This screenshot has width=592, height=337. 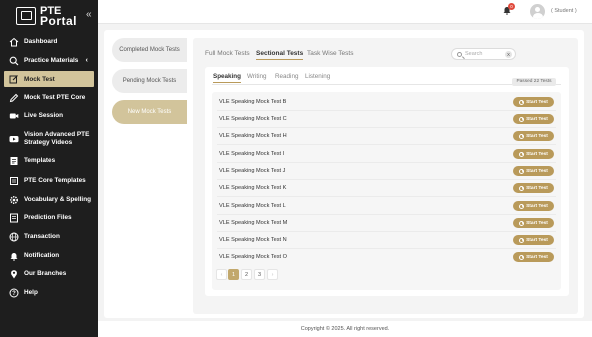 I want to click on sidebar-item-our-branches: Our Branches, so click(x=49, y=273).